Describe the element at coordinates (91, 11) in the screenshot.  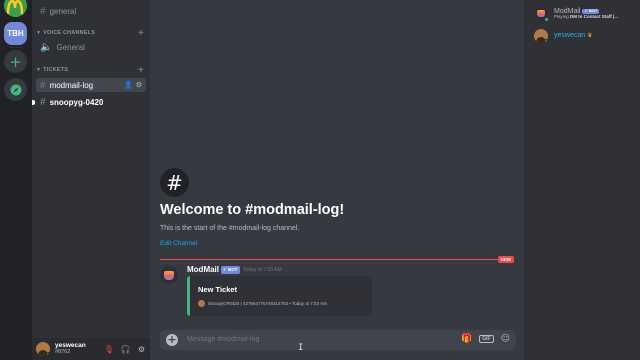
I see `channel-general-text: # general` at that location.